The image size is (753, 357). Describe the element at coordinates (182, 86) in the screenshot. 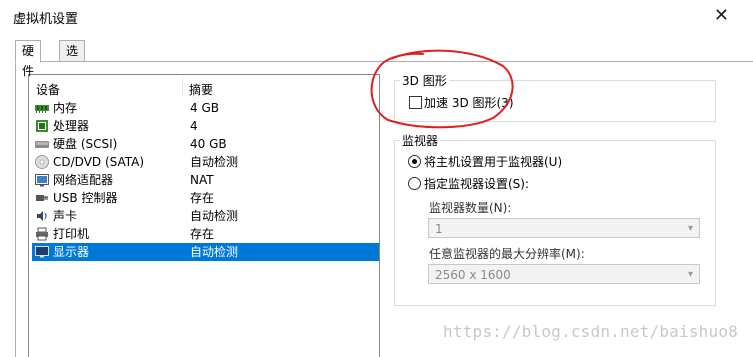

I see `column-separator` at that location.